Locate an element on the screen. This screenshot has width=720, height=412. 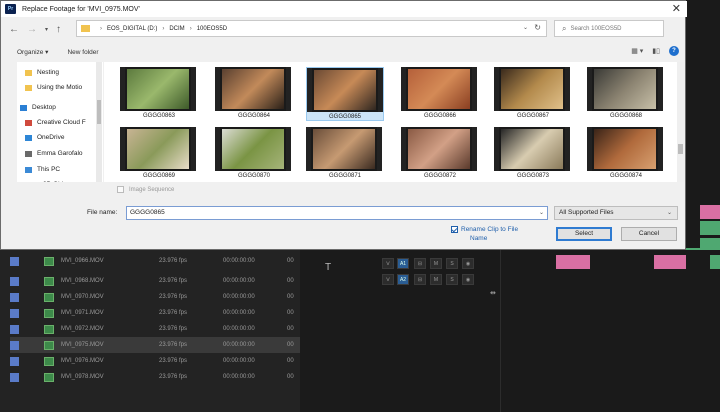
nav-scrollbar is located at coordinates (99, 122).